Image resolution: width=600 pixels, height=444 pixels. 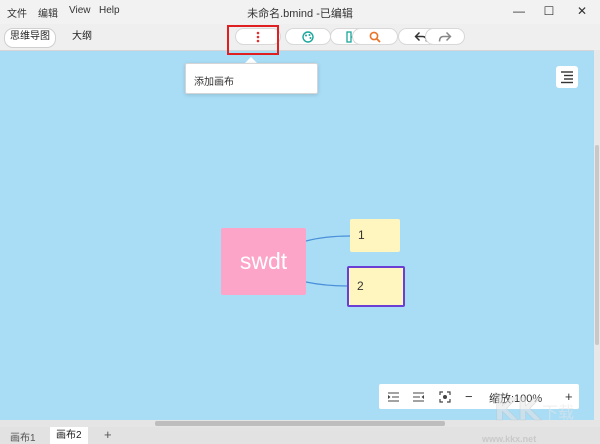 I want to click on connector-lines, so click(x=328, y=261).